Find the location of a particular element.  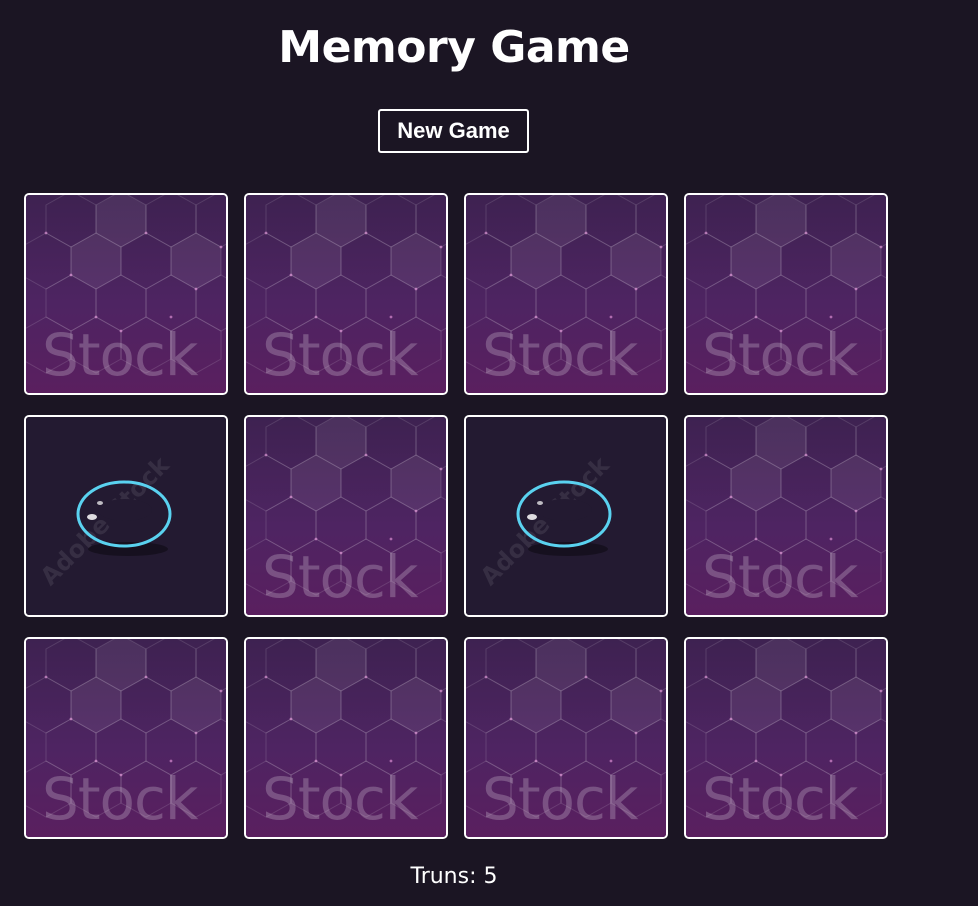

memory-card-8: Stock Adobe Stock is located at coordinates (786, 516).